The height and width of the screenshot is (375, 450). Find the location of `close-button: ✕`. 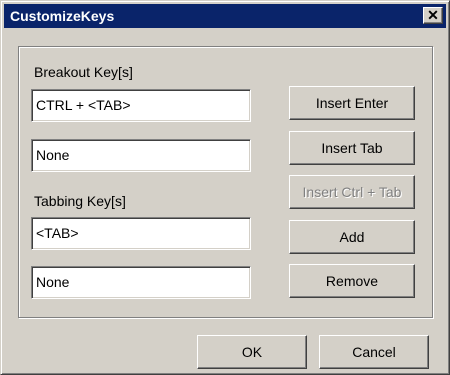

close-button: ✕ is located at coordinates (433, 15).